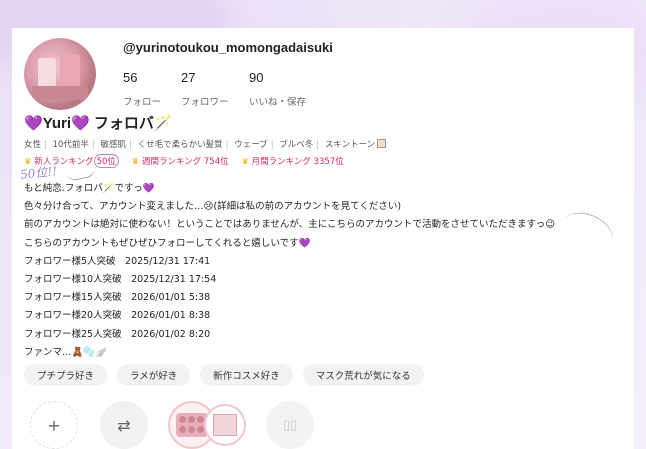 The height and width of the screenshot is (449, 646). I want to click on bio-line: こちらのアカウントもぜひぜひフォローしてくれると嬉しいです💜, so click(167, 243).